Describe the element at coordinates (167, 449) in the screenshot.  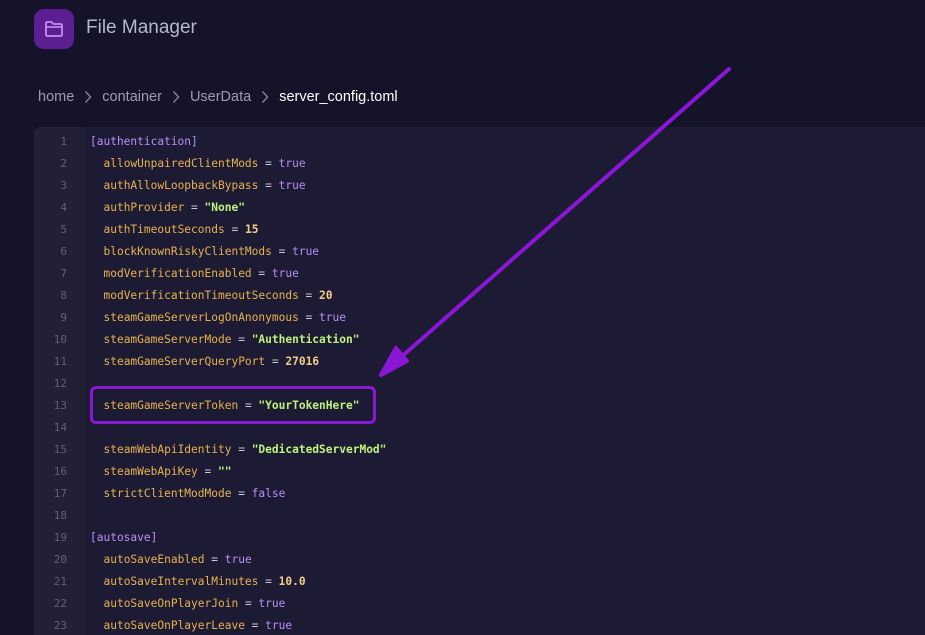
I see `config-key: steamWebApiIdentity` at that location.